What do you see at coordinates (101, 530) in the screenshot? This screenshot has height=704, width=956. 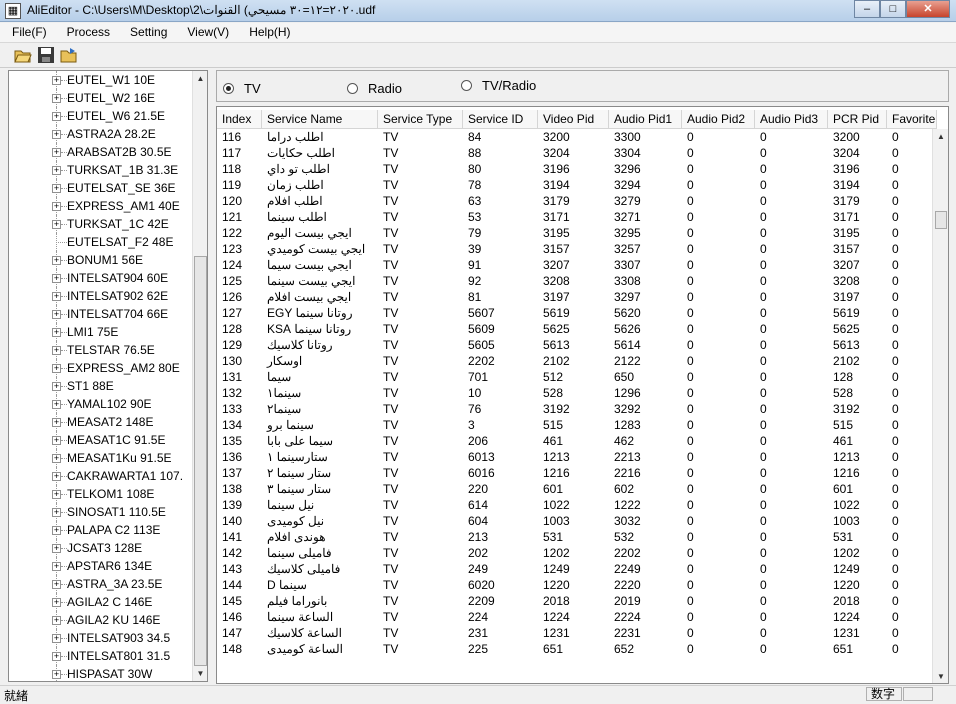 I see `tree-item: + PALAPA C2 113E` at bounding box center [101, 530].